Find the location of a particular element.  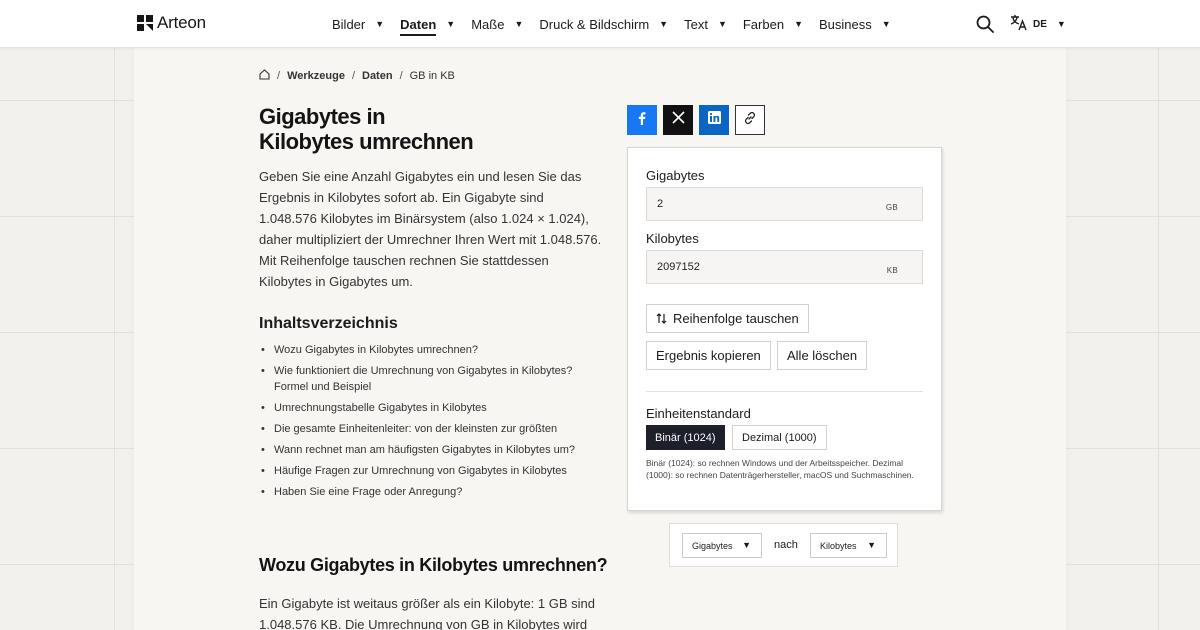

linkedin-icon is located at coordinates (714, 120).